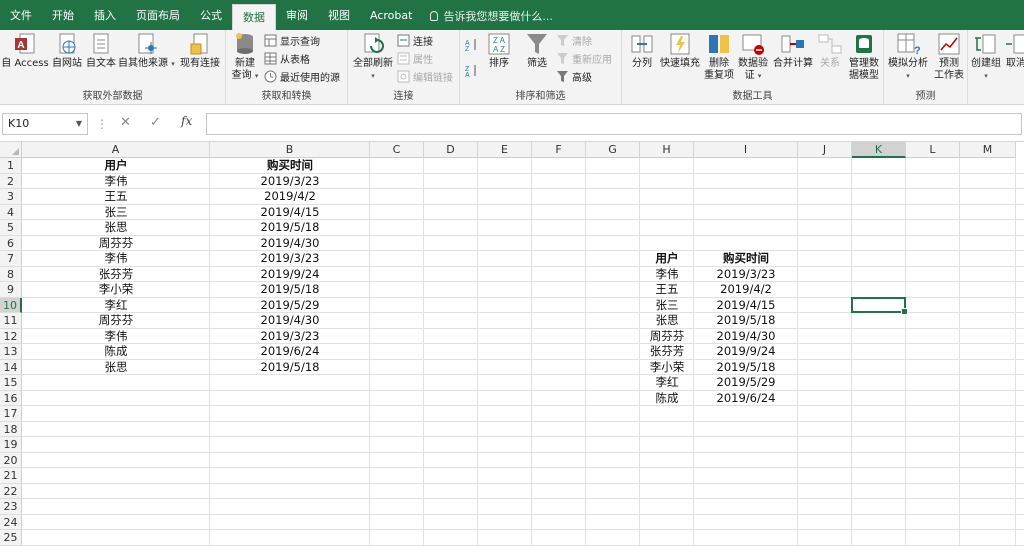  What do you see at coordinates (825, 150) in the screenshot?
I see `column-header-j: J` at bounding box center [825, 150].